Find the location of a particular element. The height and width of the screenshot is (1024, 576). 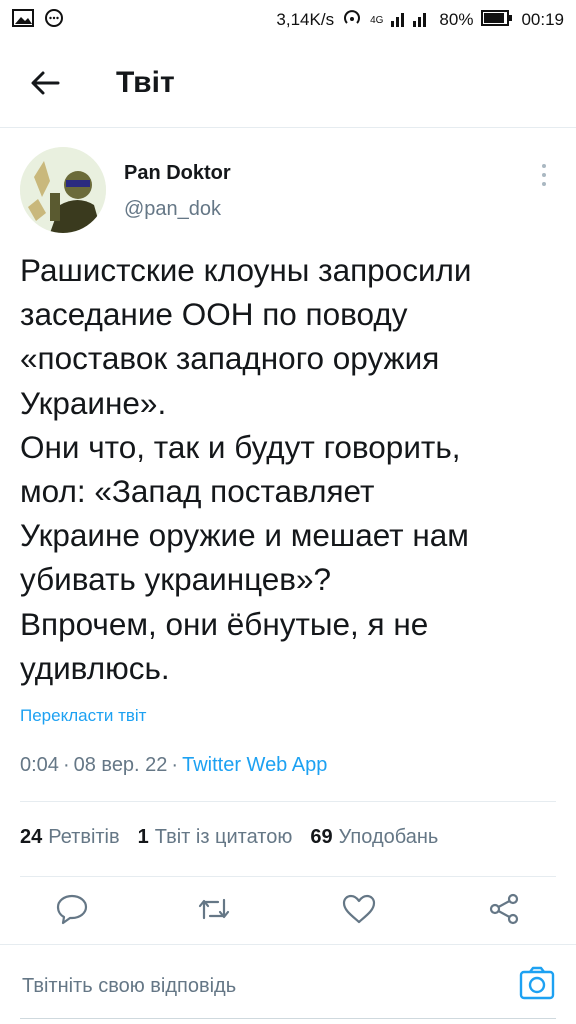

likes-stat: 69 Уподобань is located at coordinates (374, 837).